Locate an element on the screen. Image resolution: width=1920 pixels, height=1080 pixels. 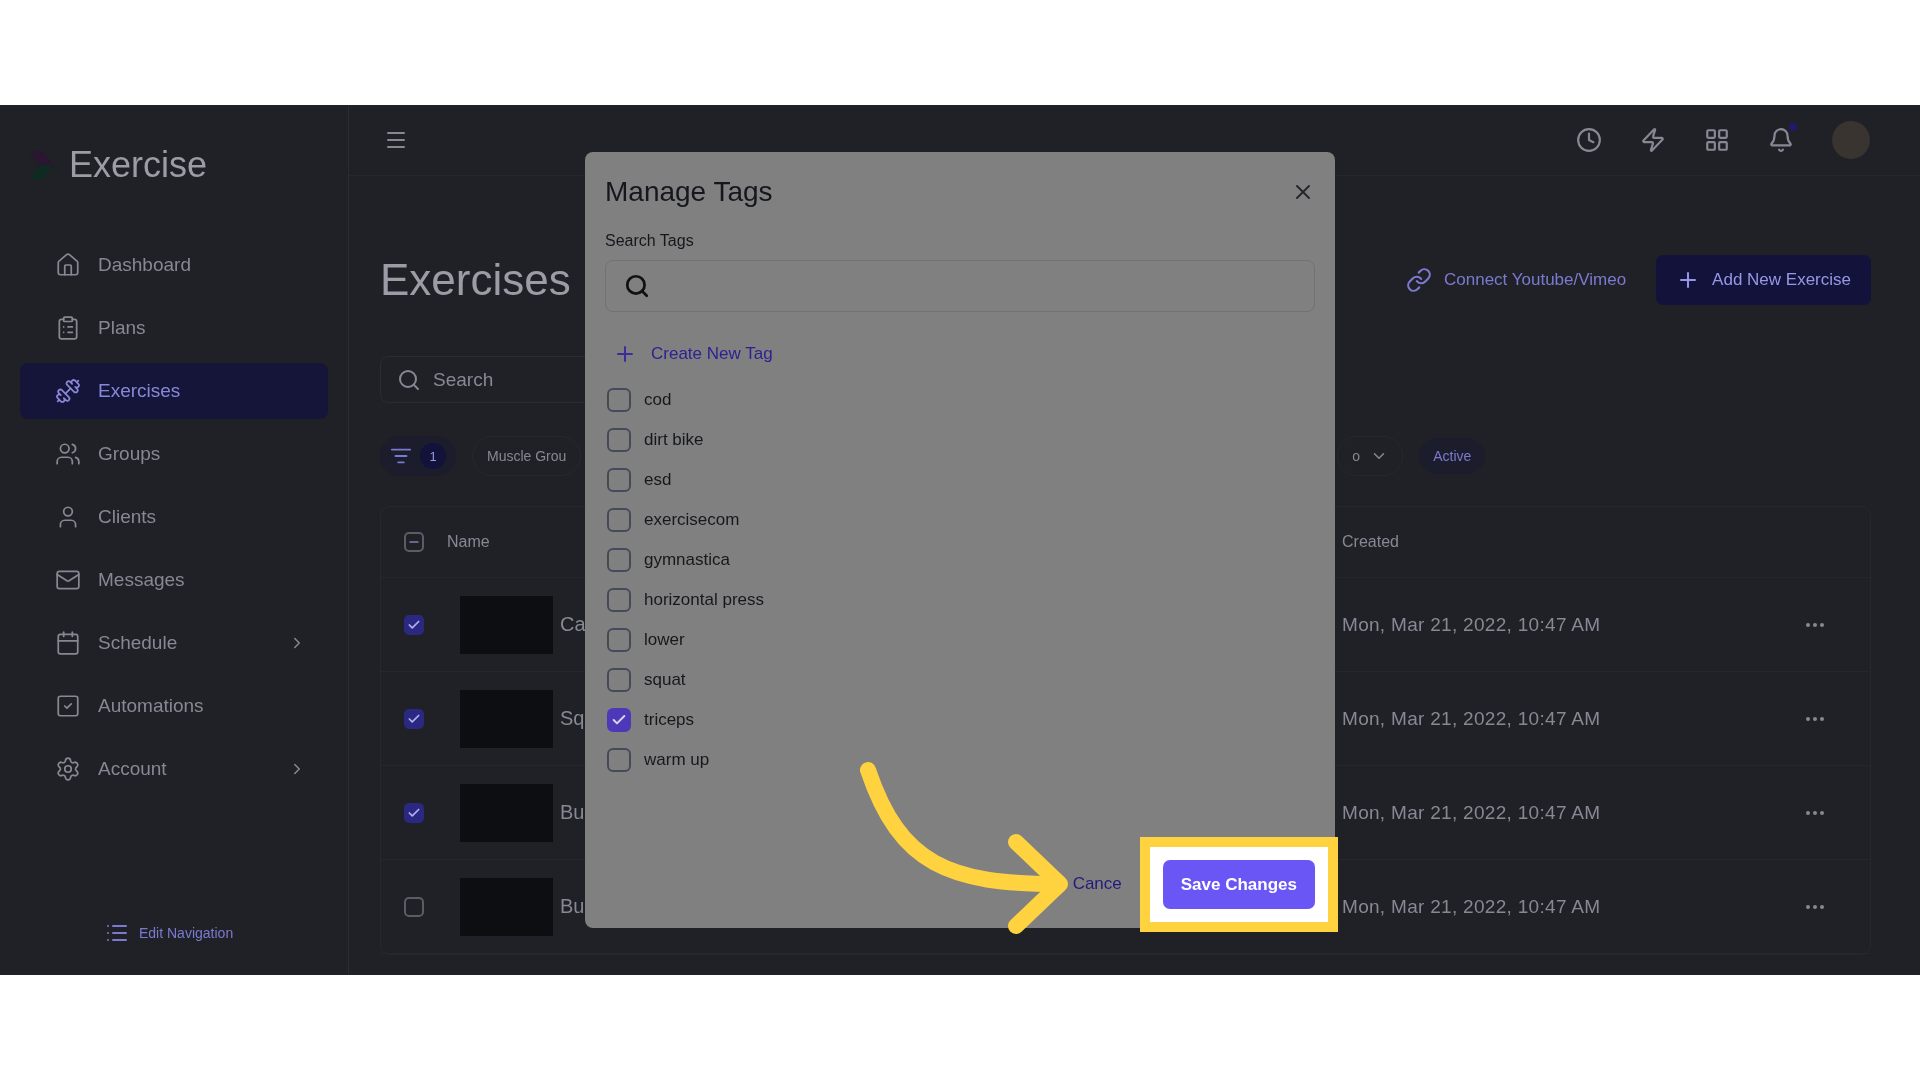
nav-item: Clients is located at coordinates (174, 517).